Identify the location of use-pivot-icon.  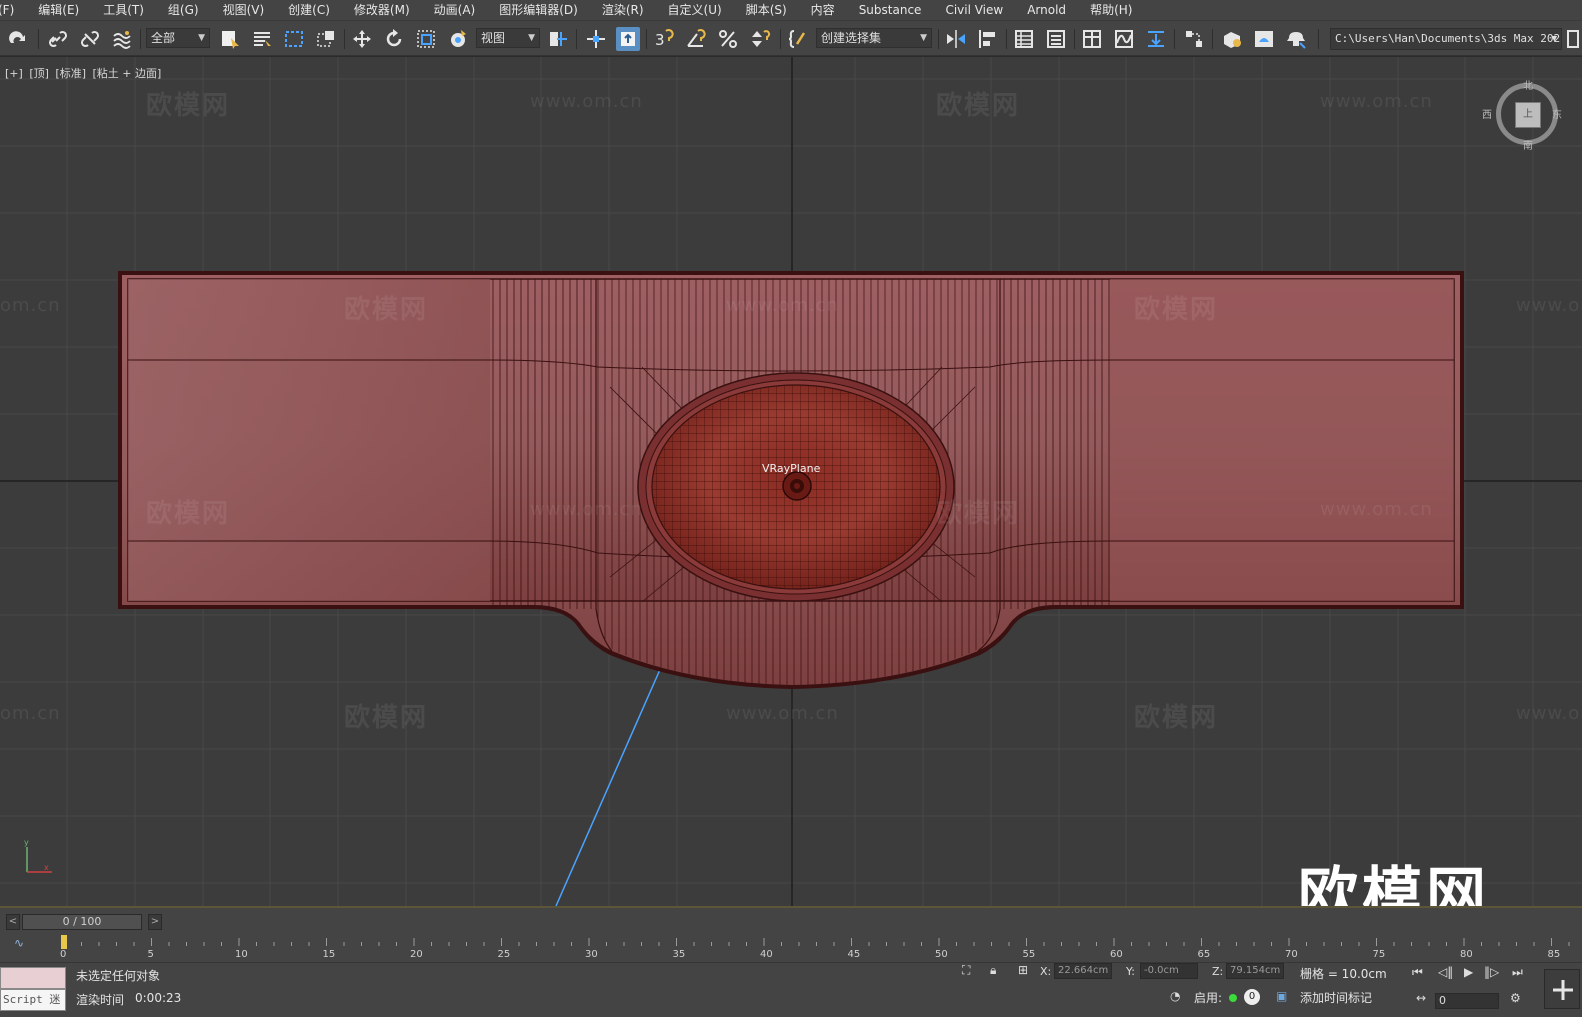
(558, 39).